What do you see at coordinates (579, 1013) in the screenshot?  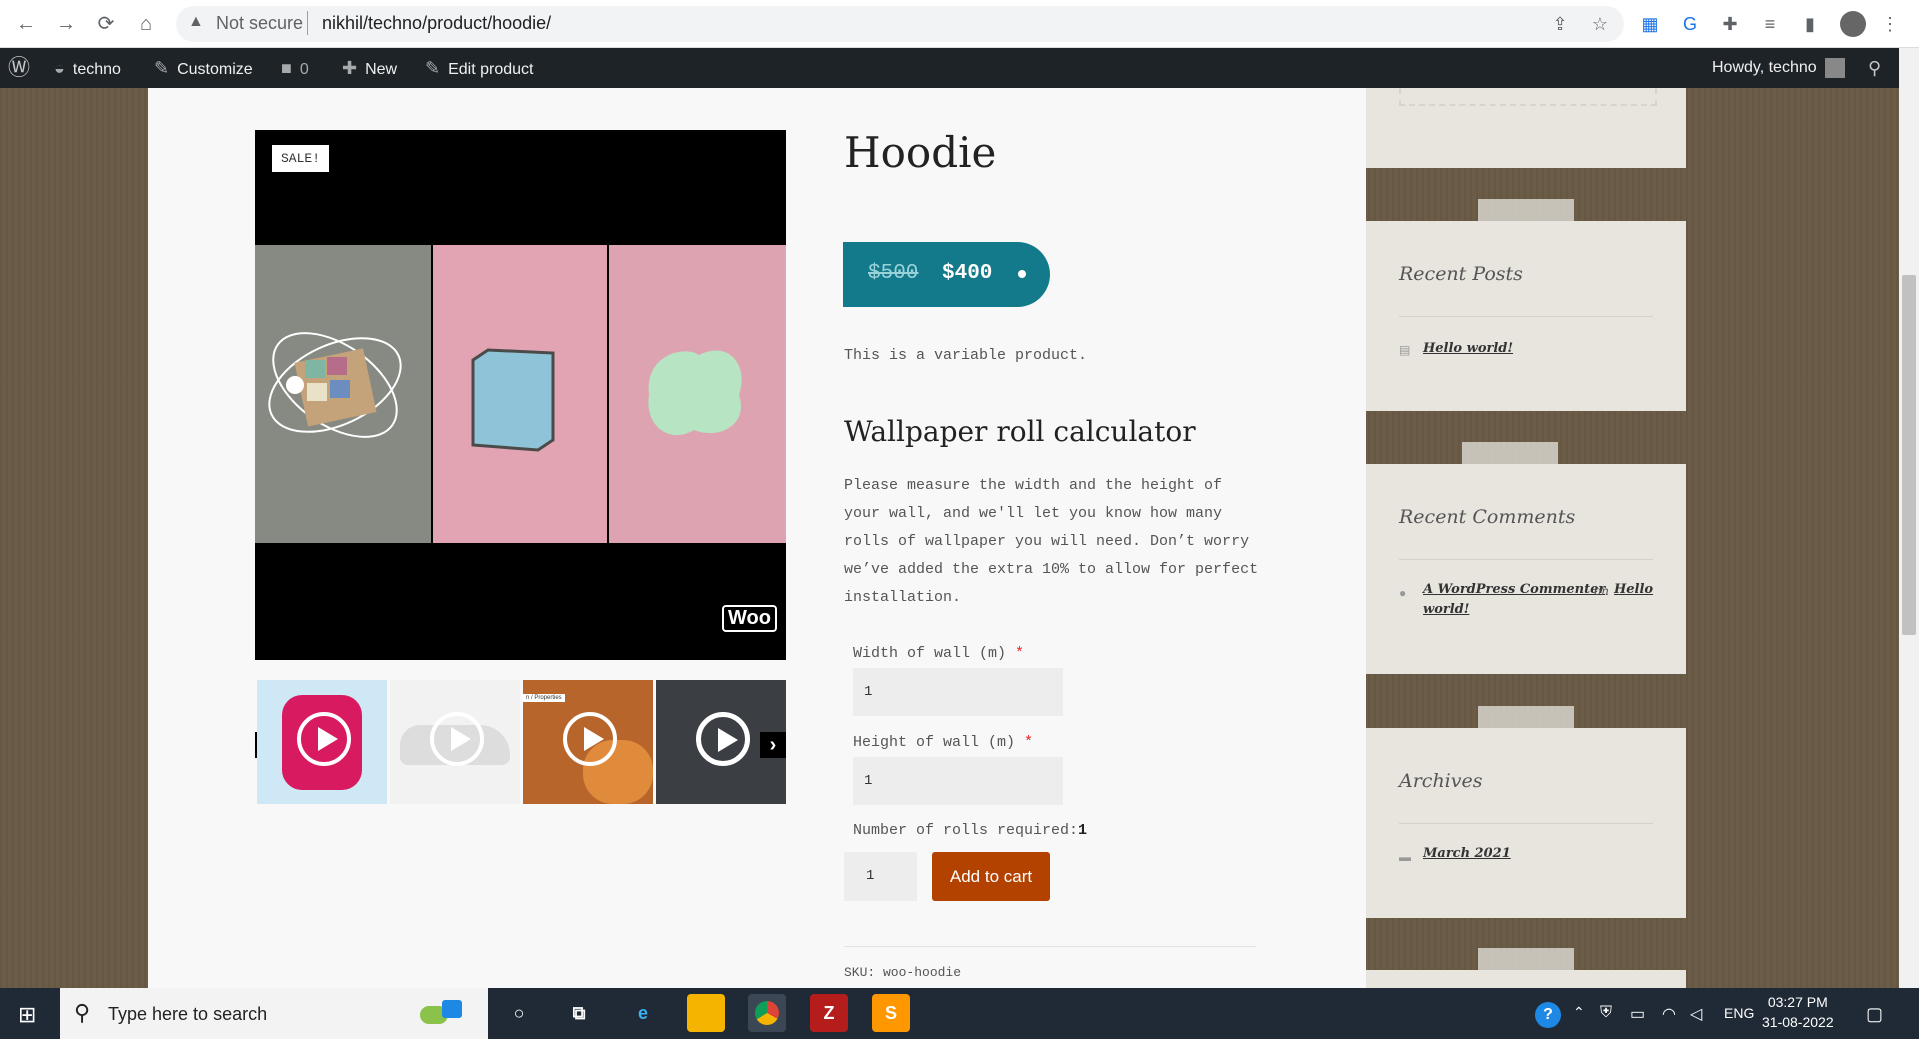 I see `task-view-icon: ⧉` at bounding box center [579, 1013].